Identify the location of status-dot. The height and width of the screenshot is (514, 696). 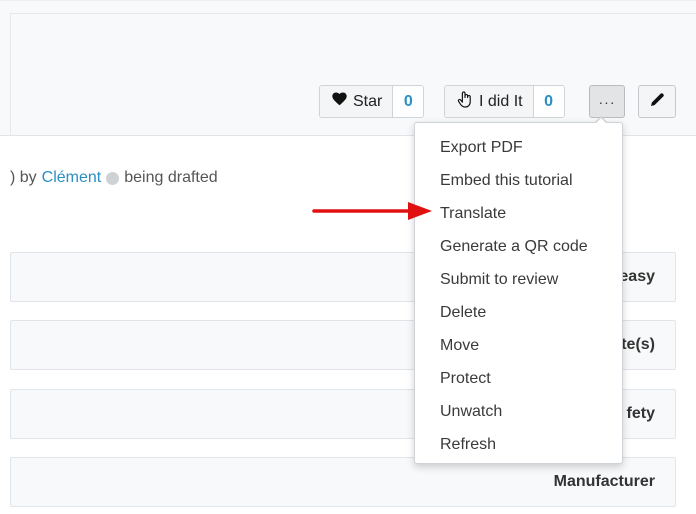
(113, 178).